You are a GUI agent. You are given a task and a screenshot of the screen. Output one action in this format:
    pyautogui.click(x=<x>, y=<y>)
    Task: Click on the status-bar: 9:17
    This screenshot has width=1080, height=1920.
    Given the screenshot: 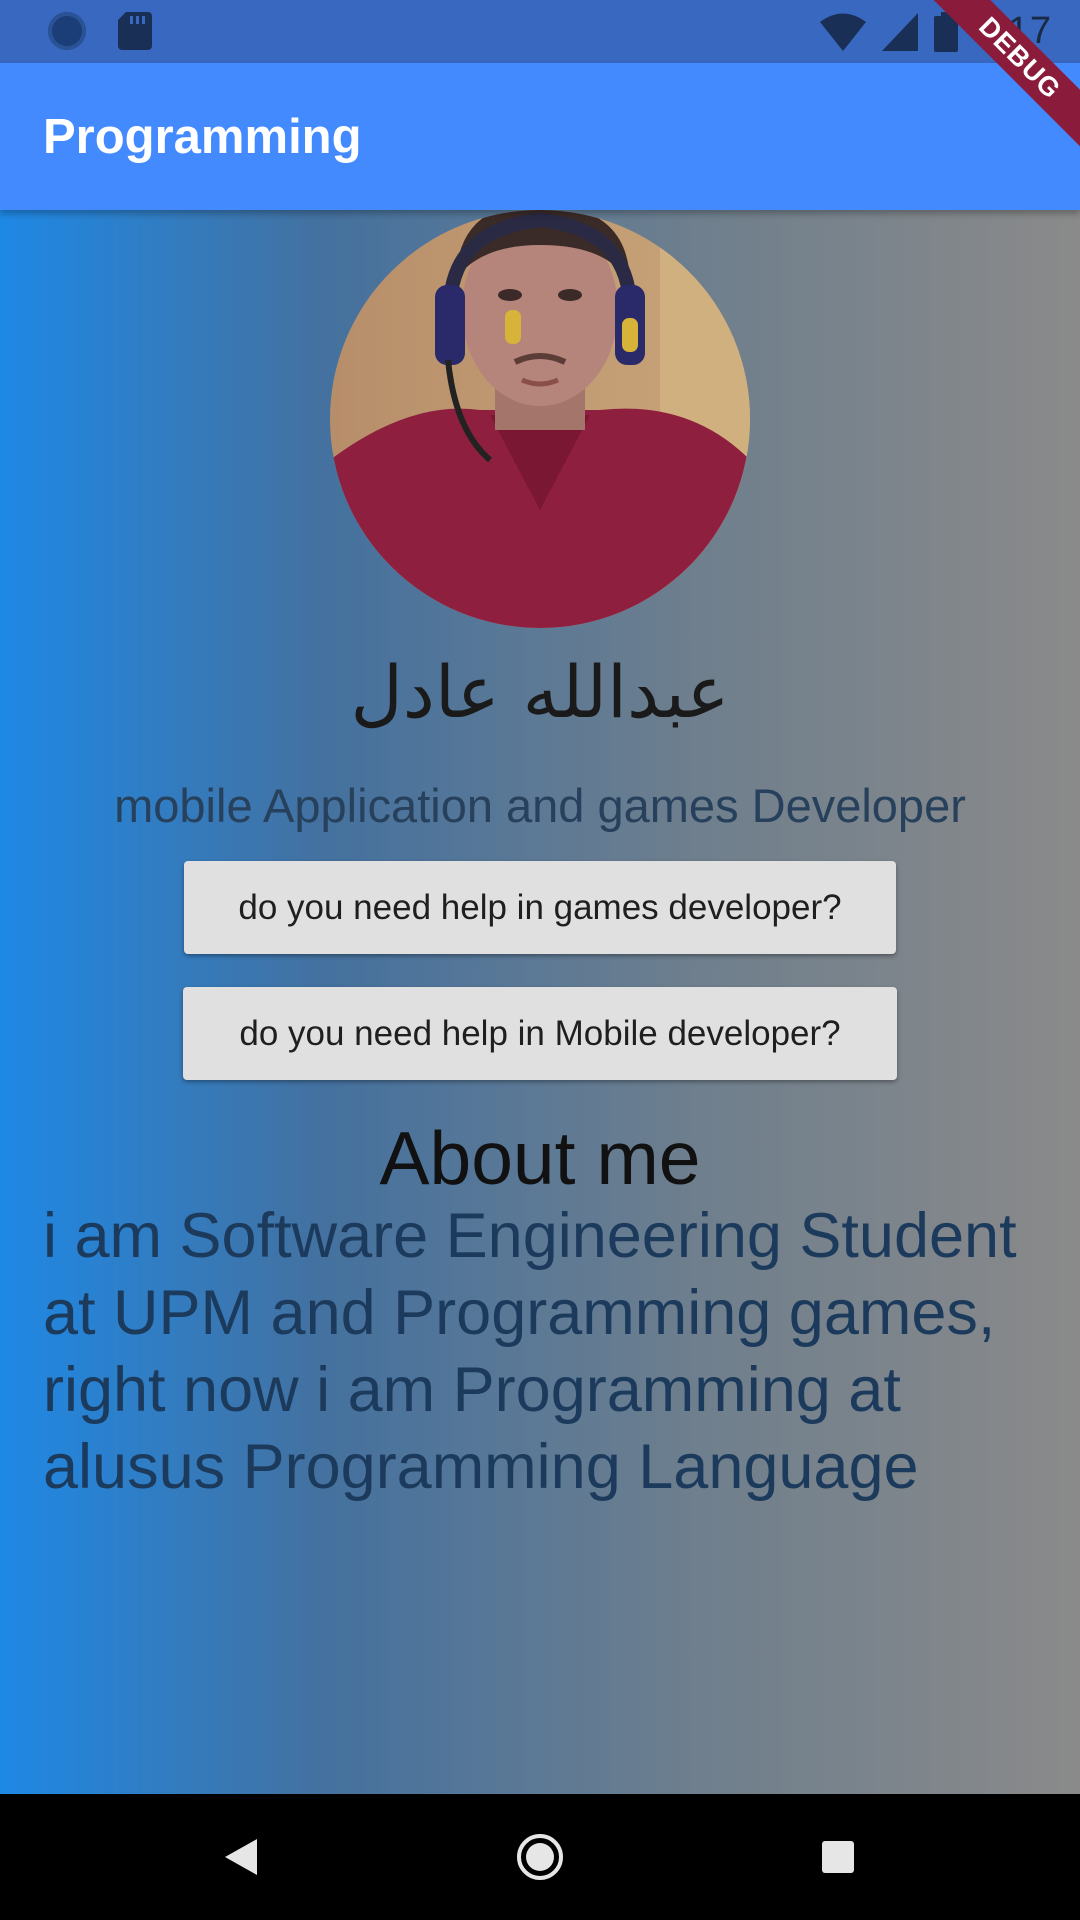 What is the action you would take?
    pyautogui.click(x=540, y=31)
    